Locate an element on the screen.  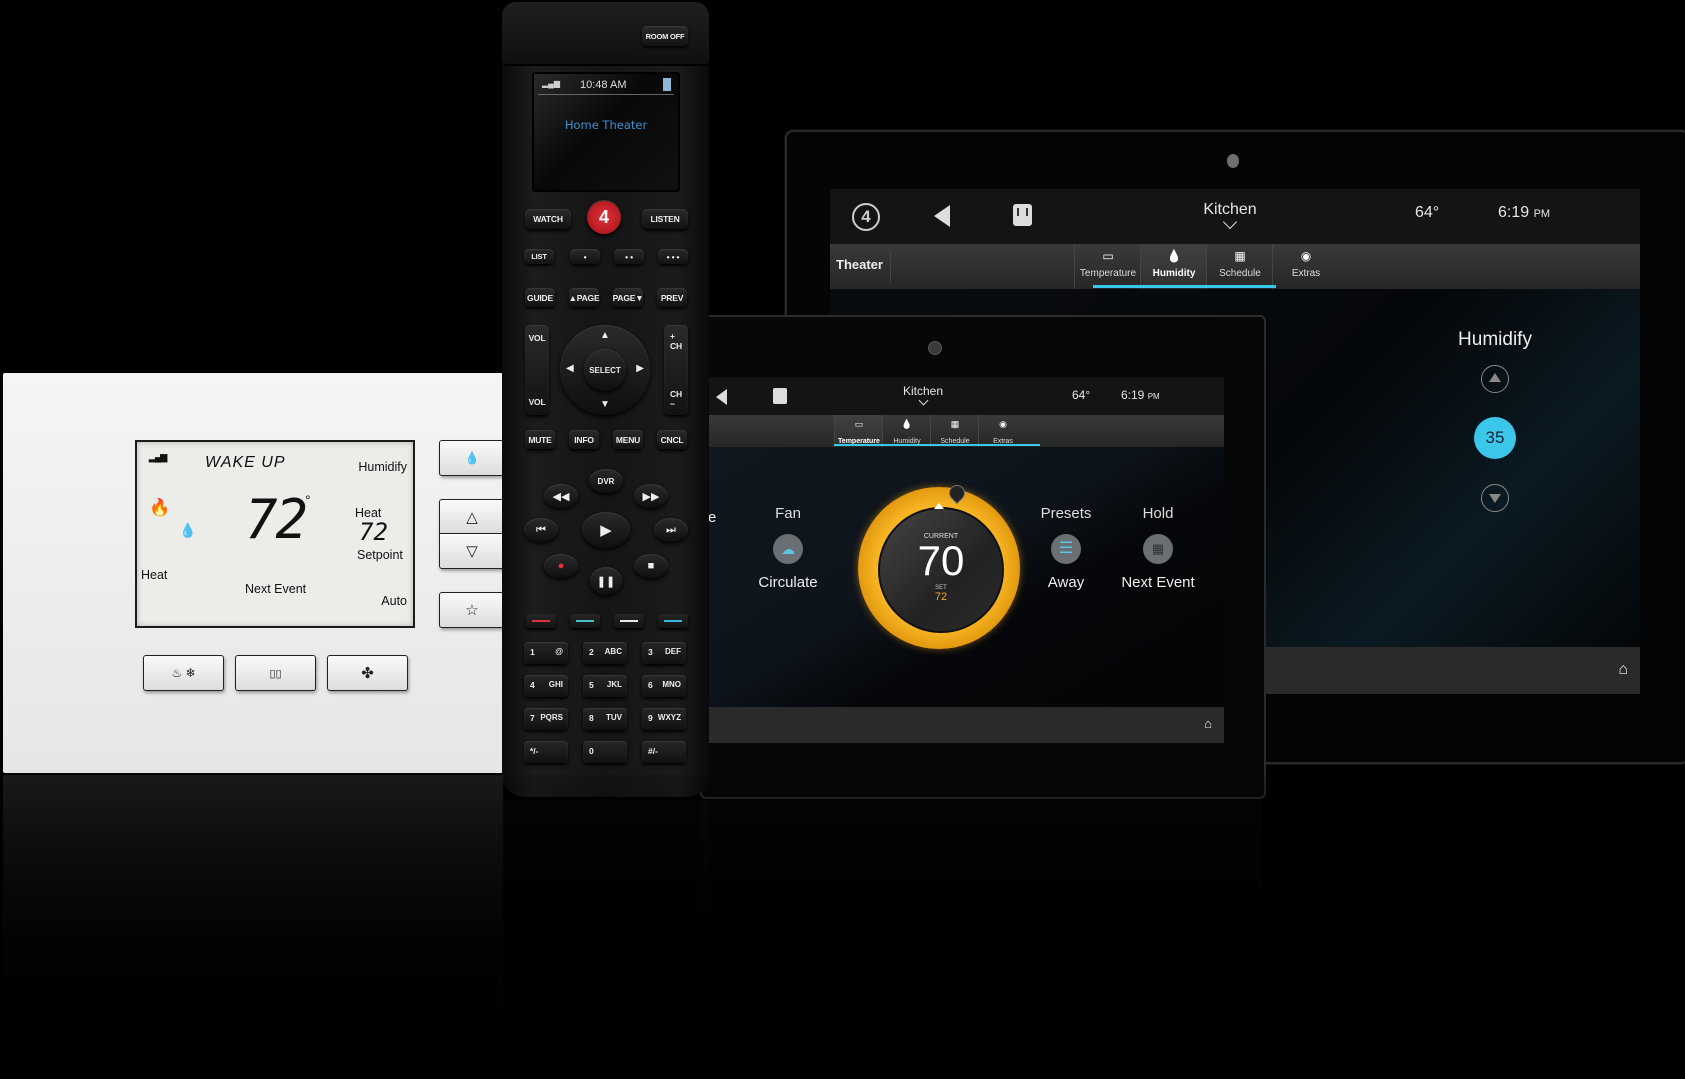
guide-button: GUIDE is located at coordinates (540, 297).